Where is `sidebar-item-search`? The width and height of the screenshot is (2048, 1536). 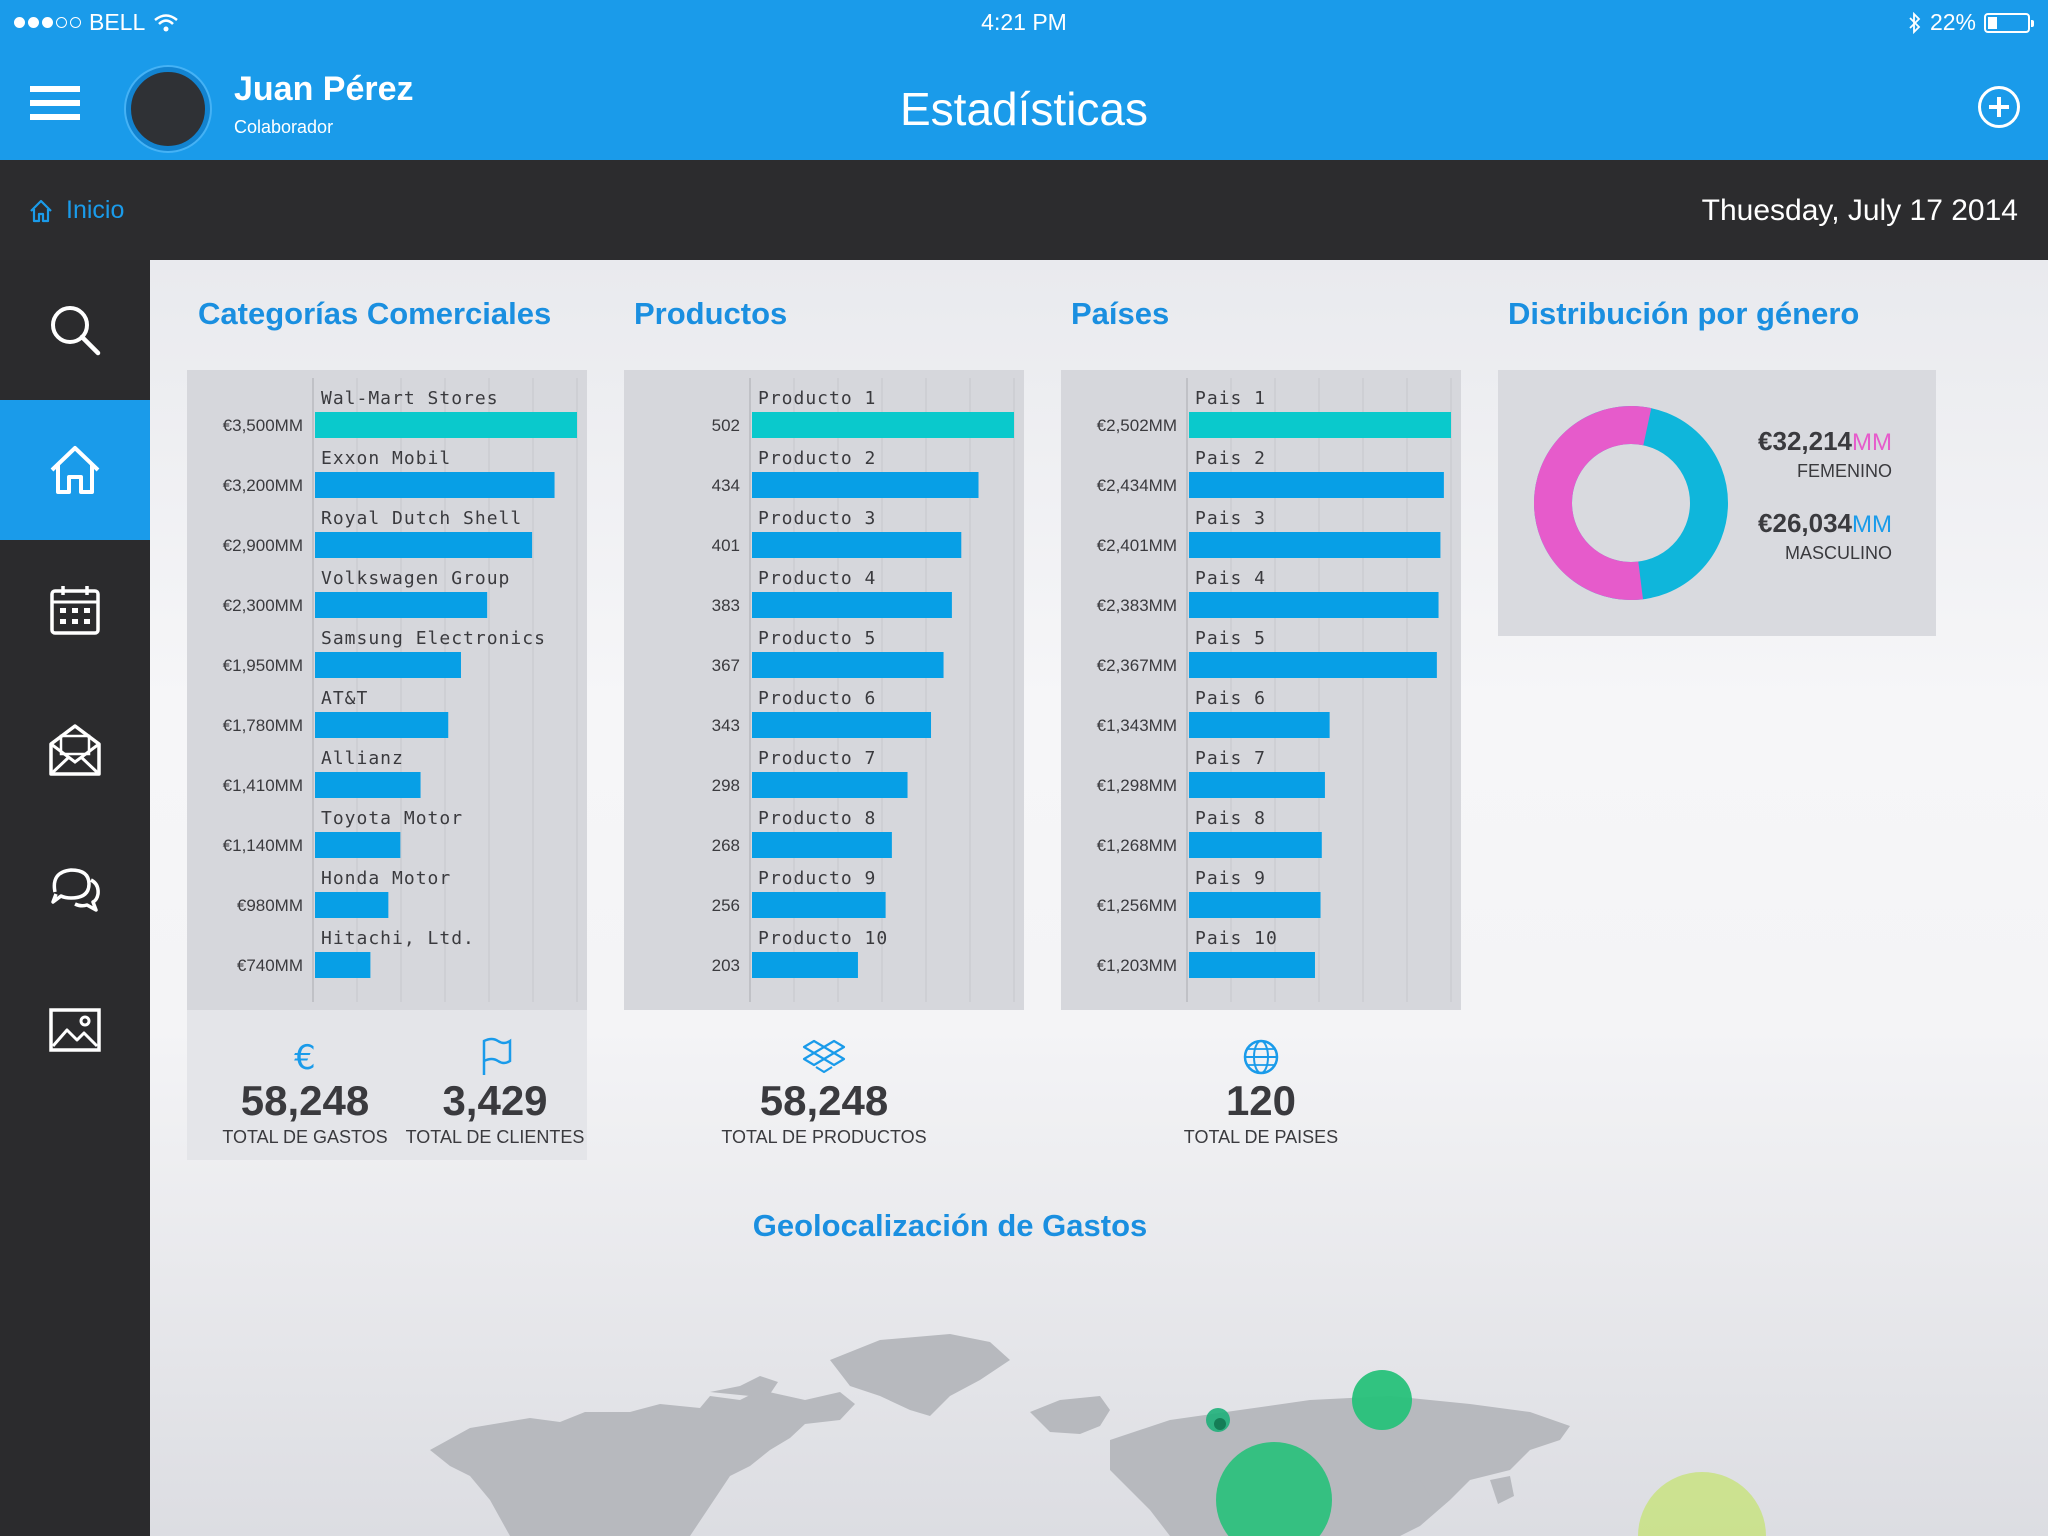
sidebar-item-search is located at coordinates (75, 330).